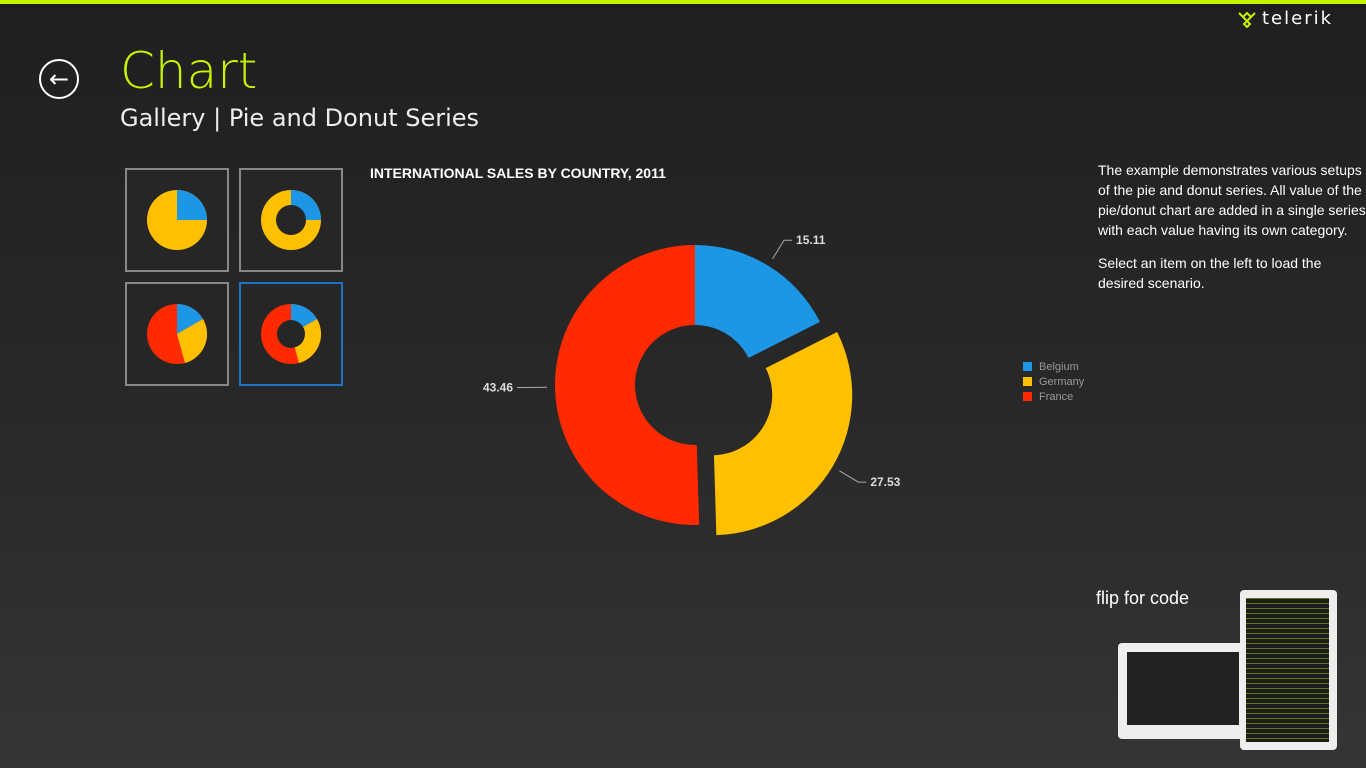  I want to click on legend-label: France, so click(1056, 396).